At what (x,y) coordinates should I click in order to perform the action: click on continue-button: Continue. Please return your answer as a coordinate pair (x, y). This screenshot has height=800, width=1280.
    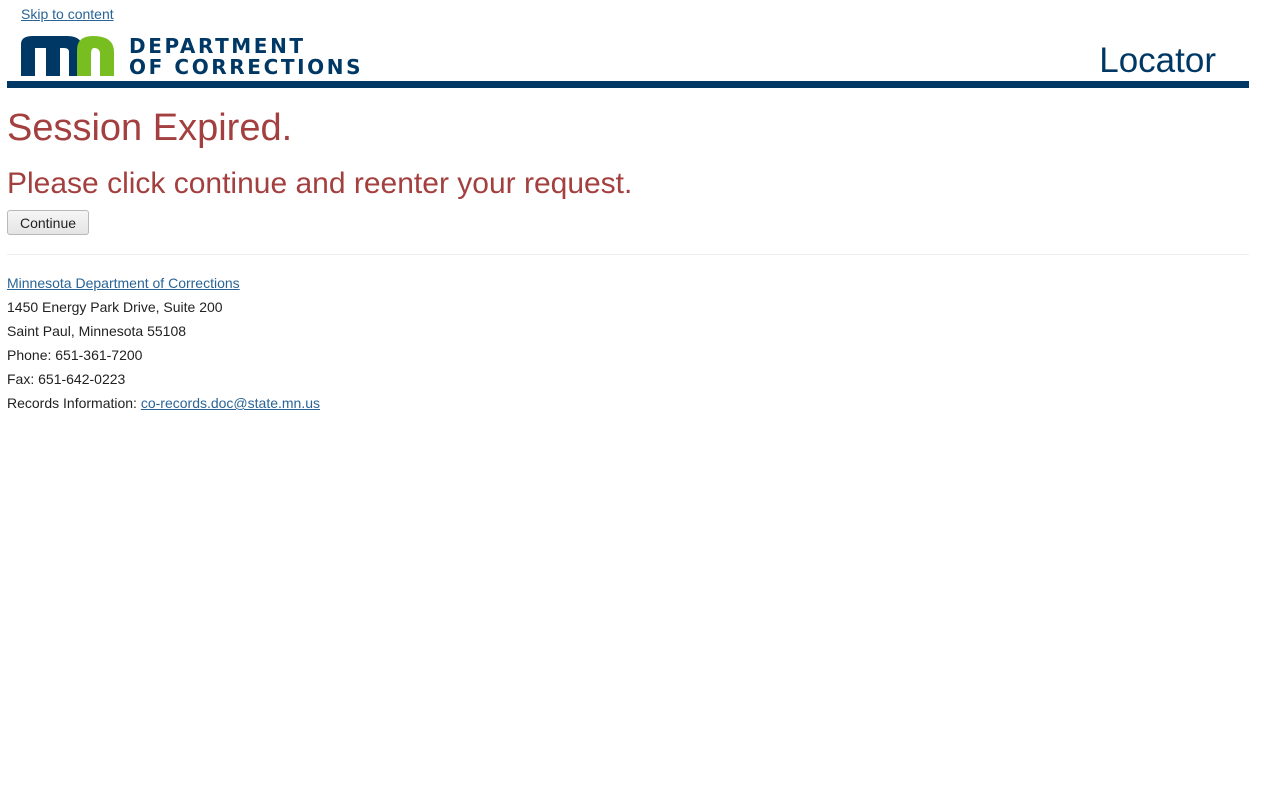
    Looking at the image, I should click on (48, 222).